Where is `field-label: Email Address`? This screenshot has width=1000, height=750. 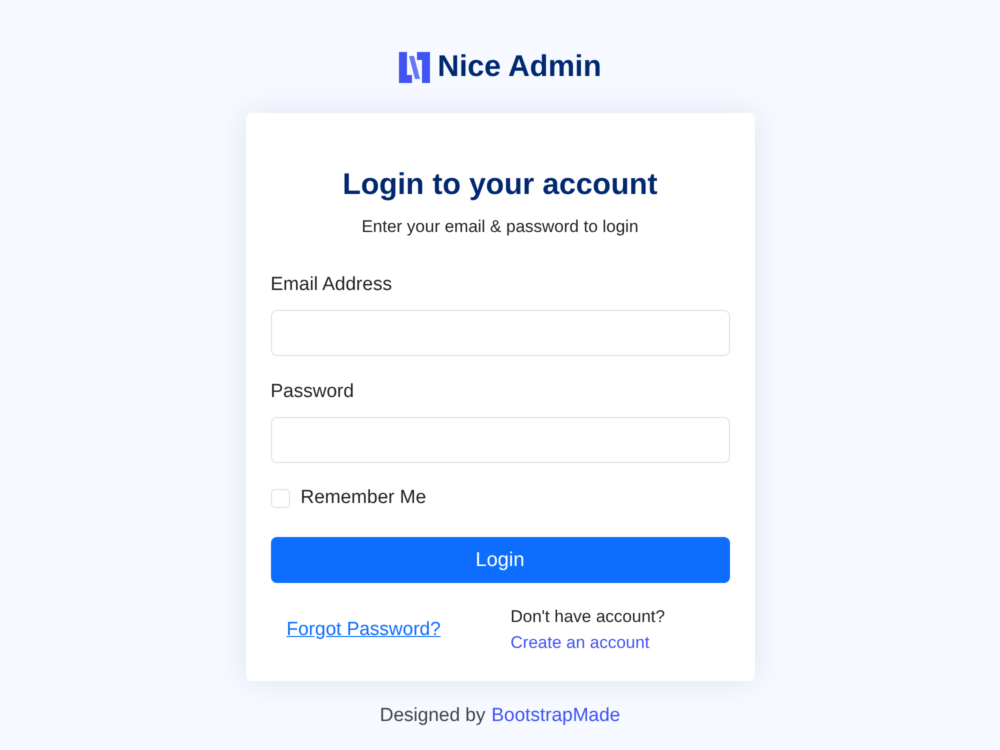
field-label: Email Address is located at coordinates (331, 285).